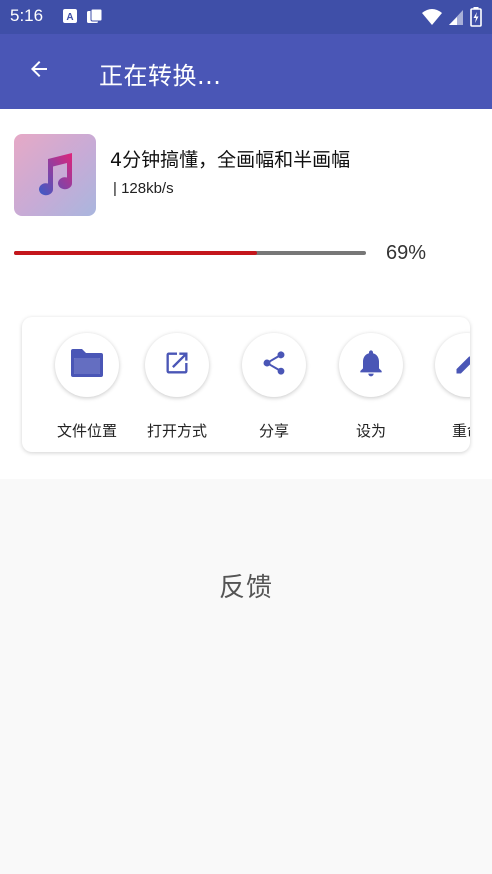 The width and height of the screenshot is (492, 874). What do you see at coordinates (432, 19) in the screenshot?
I see `wifi-icon` at bounding box center [432, 19].